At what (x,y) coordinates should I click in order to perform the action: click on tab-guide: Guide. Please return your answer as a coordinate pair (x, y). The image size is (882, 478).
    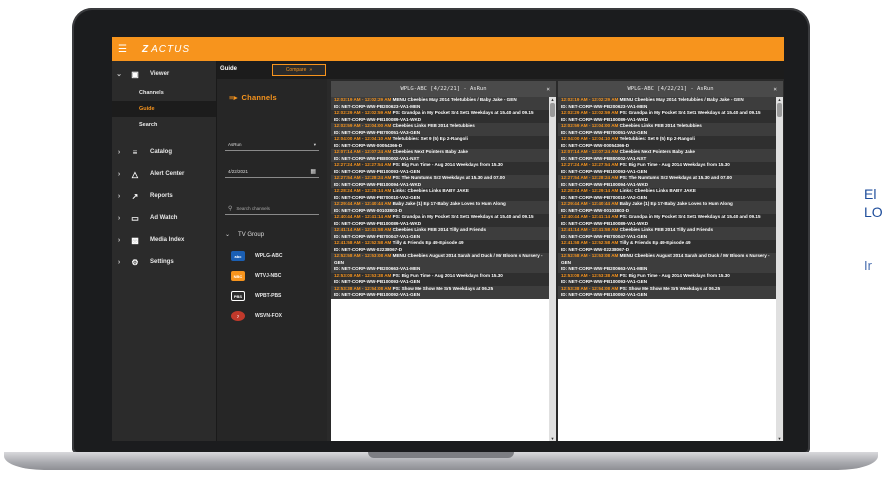
    Looking at the image, I should click on (228, 69).